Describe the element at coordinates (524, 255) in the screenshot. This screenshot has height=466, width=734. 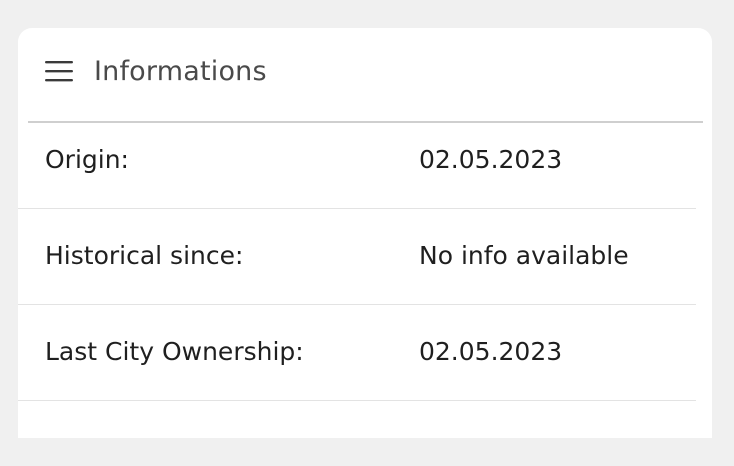
I see `historical-since-value: No info available` at that location.